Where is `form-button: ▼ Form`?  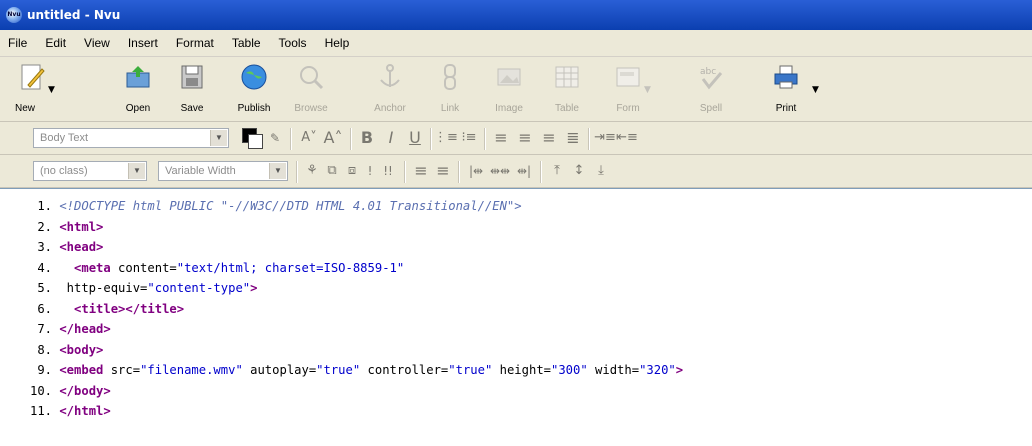
form-button: ▼ Form is located at coordinates (628, 90).